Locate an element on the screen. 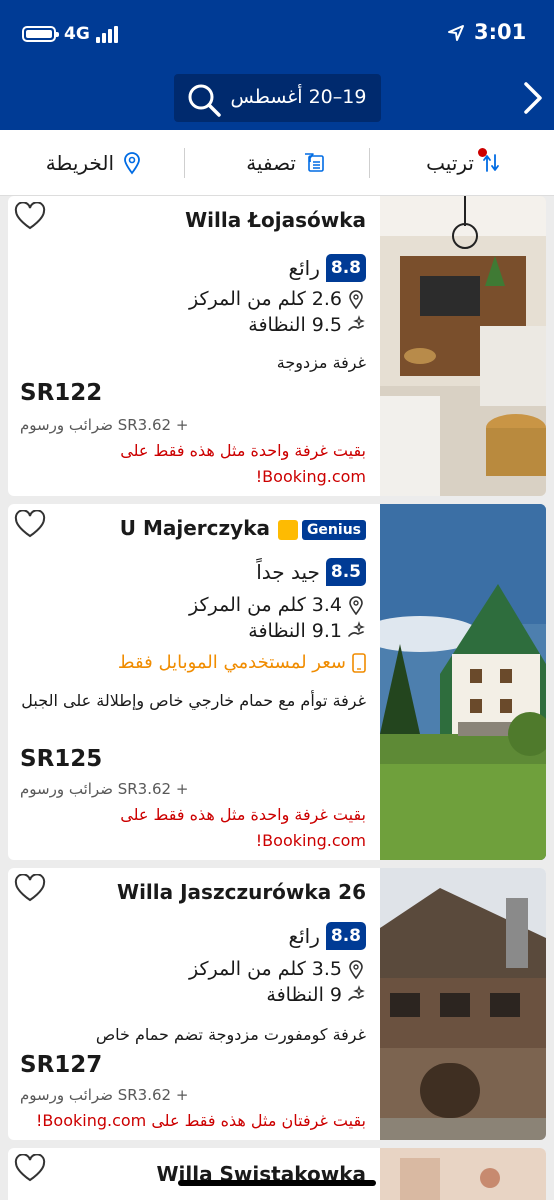 Image resolution: width=554 pixels, height=1200 pixels. map-button: الخريطة is located at coordinates (94, 163).